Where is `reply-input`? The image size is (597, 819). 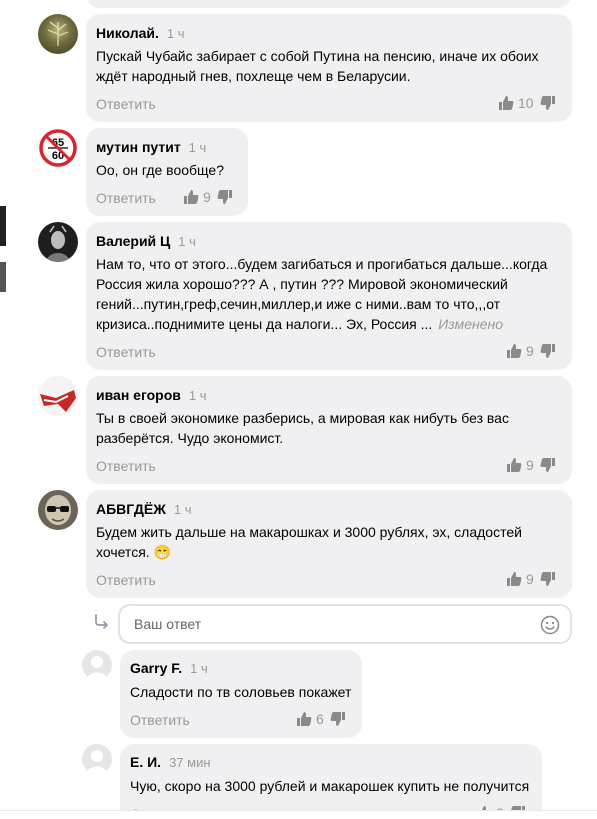
reply-input is located at coordinates (324, 624).